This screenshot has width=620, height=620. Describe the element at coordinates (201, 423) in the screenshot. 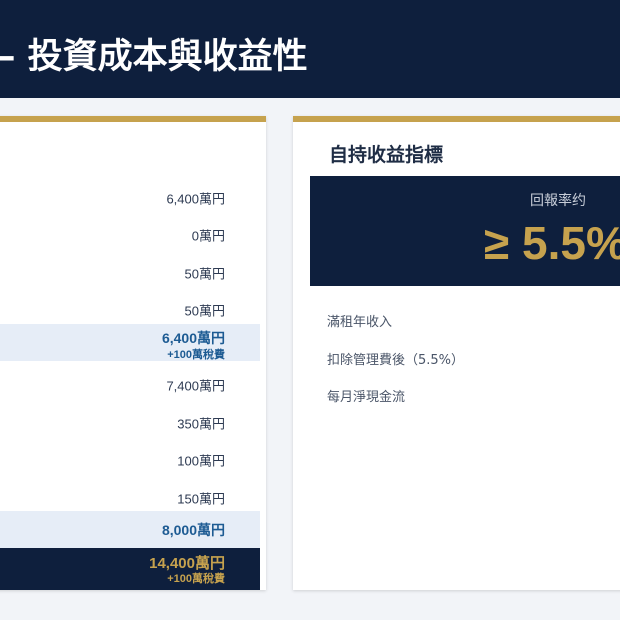

I see `row-value: 350萬円` at that location.